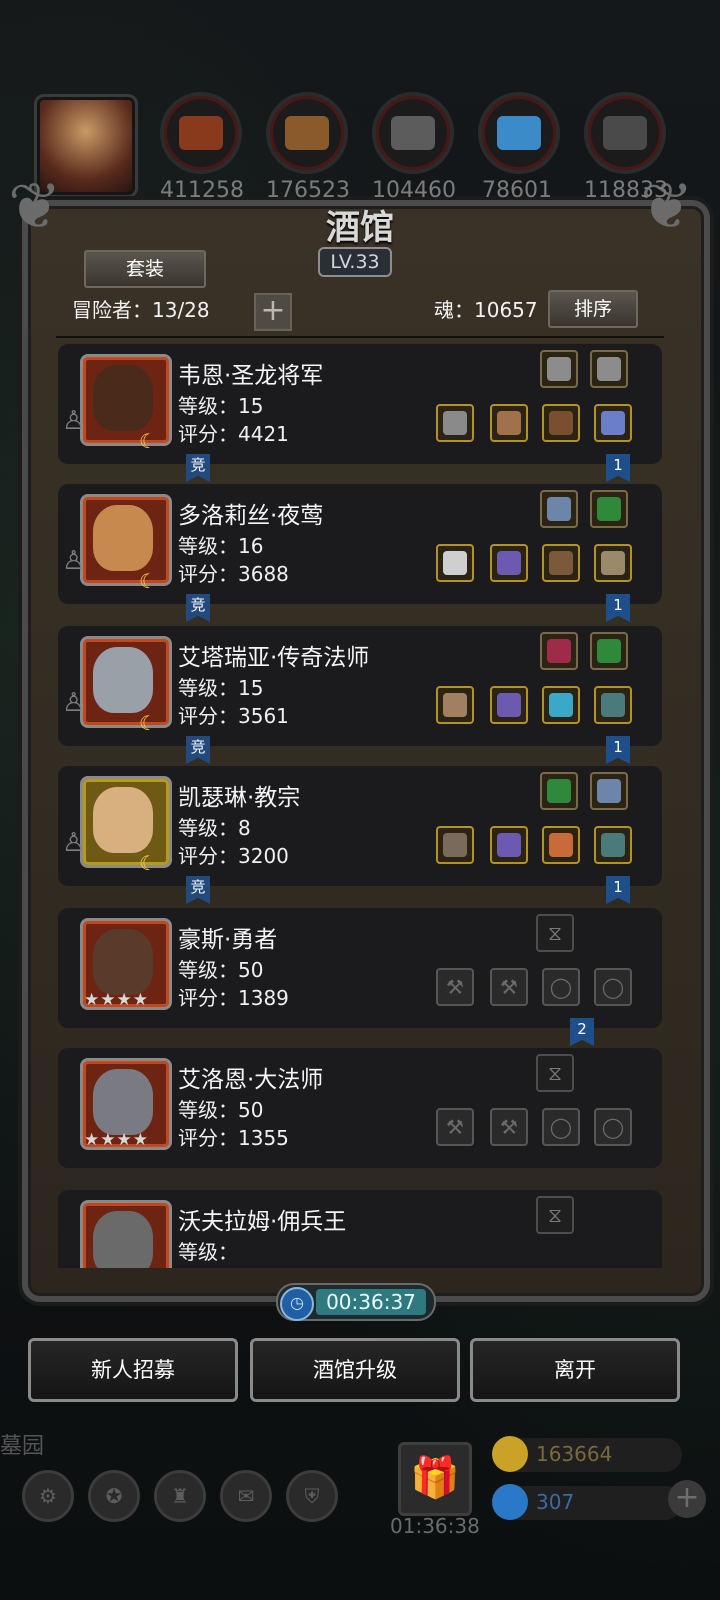  Describe the element at coordinates (435, 1479) in the screenshot. I see `gift-icon: 🎁` at that location.